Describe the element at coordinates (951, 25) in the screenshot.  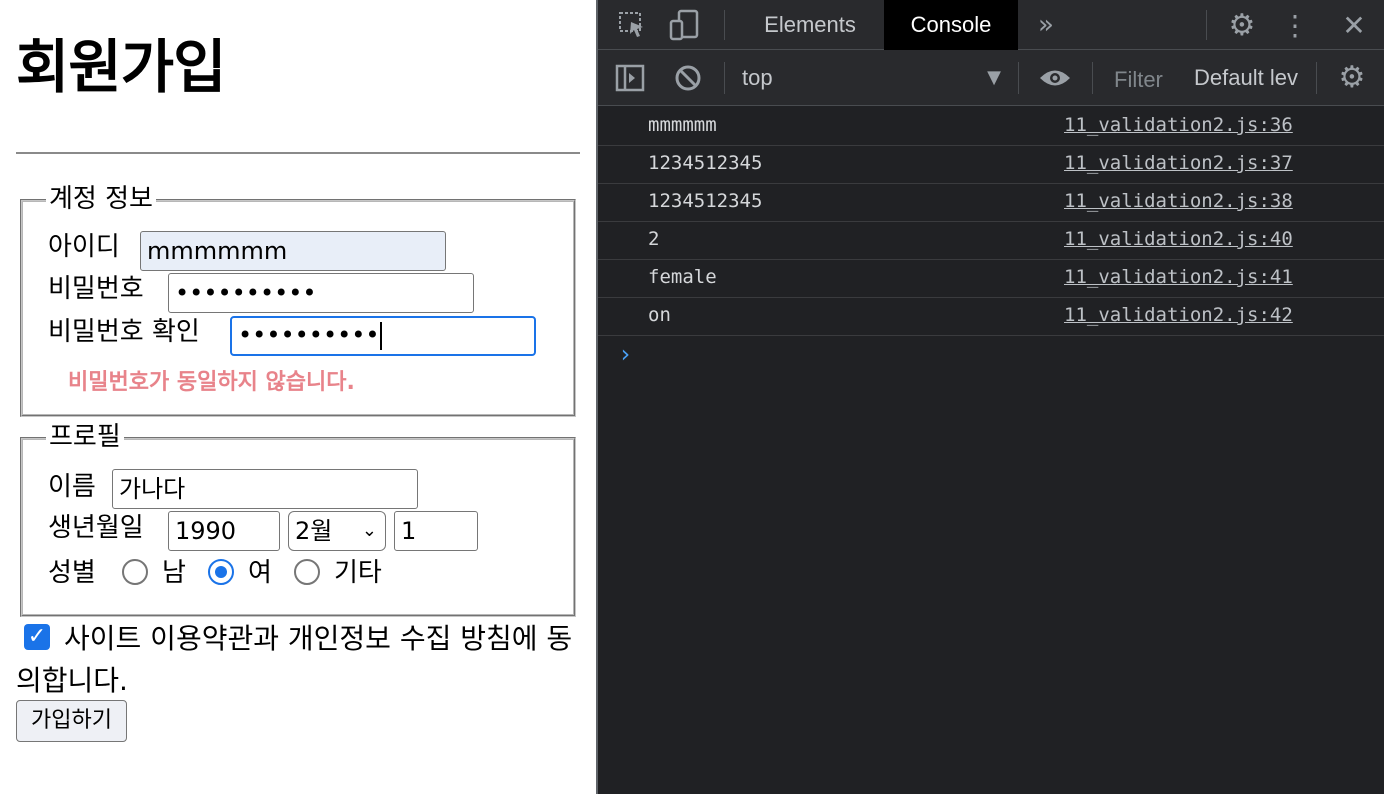
I see `tab-console: Console` at that location.